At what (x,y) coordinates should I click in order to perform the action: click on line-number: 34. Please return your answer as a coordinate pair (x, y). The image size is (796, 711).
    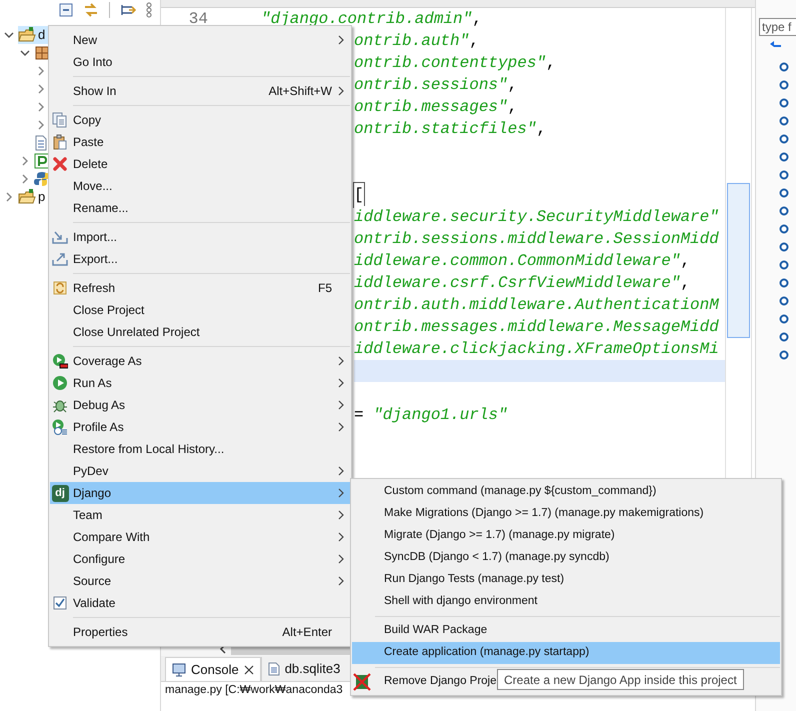
    Looking at the image, I should click on (198, 19).